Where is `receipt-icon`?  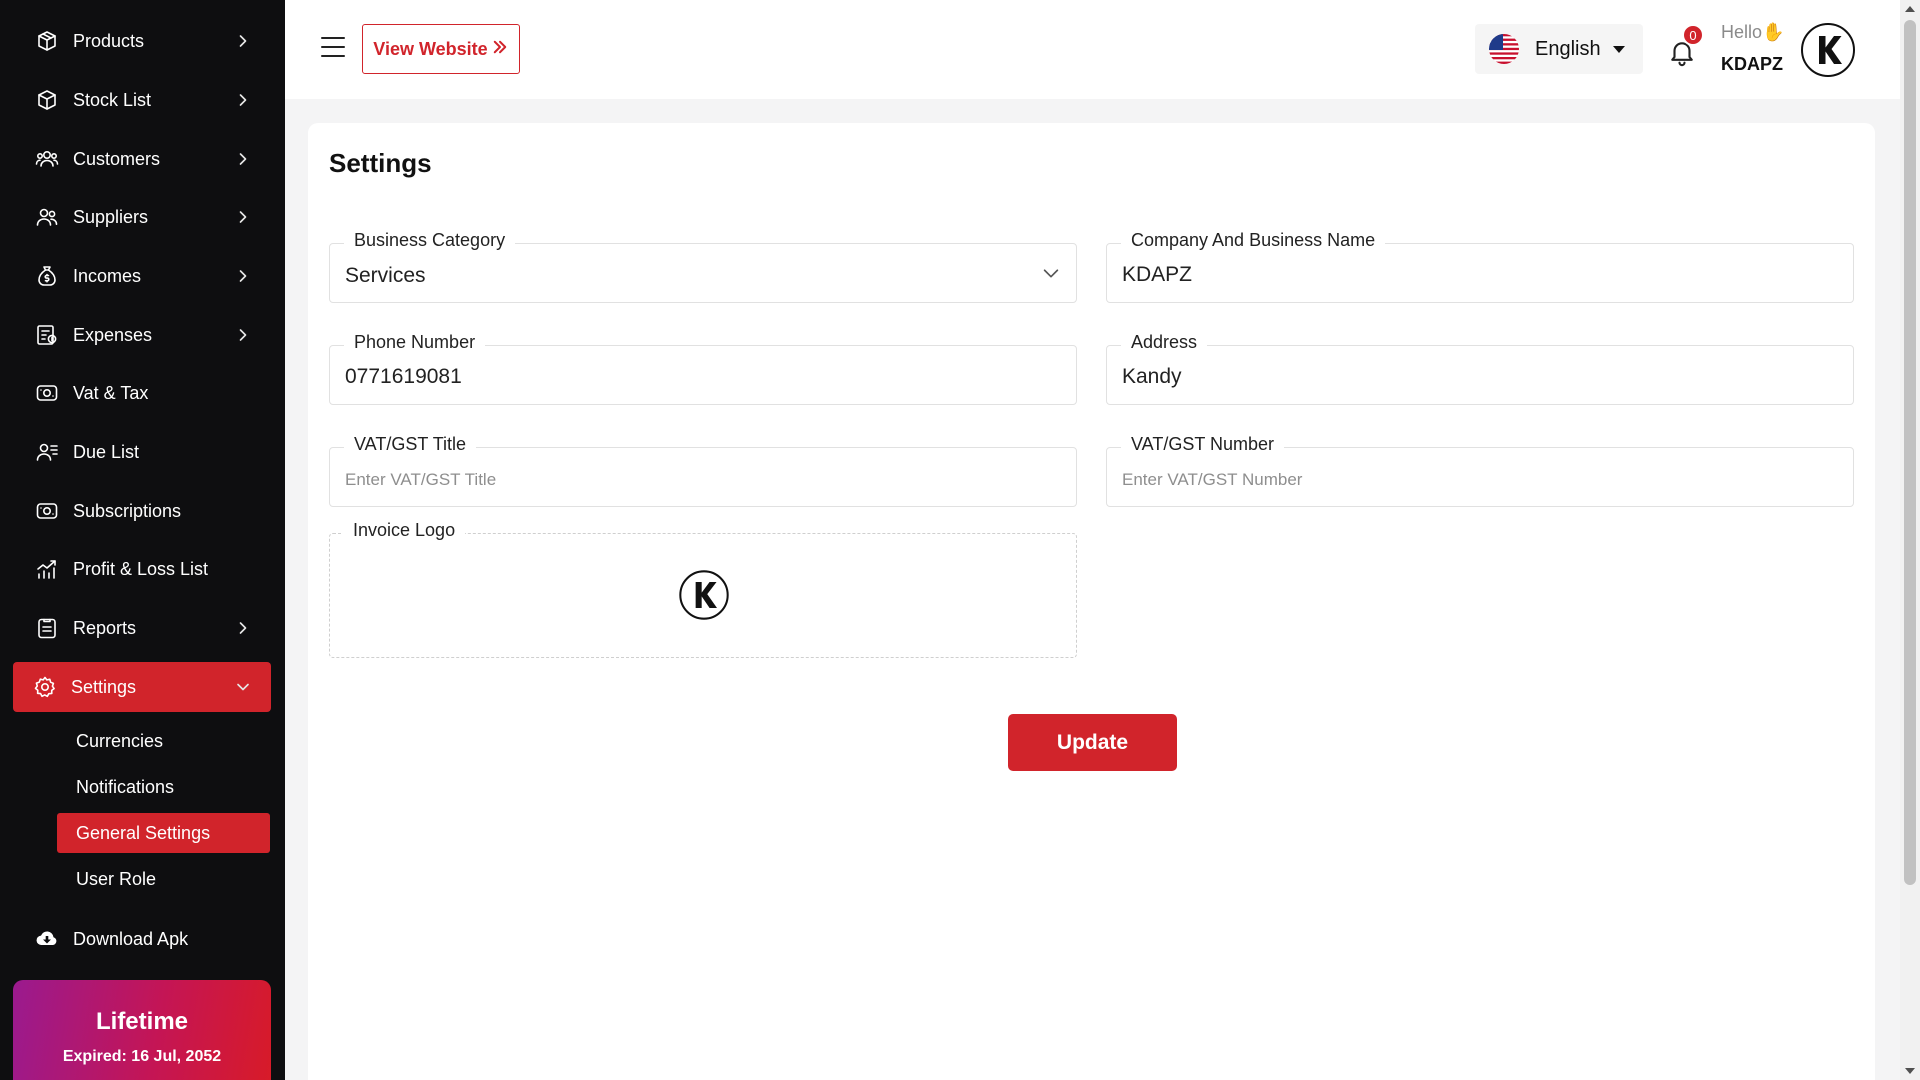
receipt-icon is located at coordinates (47, 335).